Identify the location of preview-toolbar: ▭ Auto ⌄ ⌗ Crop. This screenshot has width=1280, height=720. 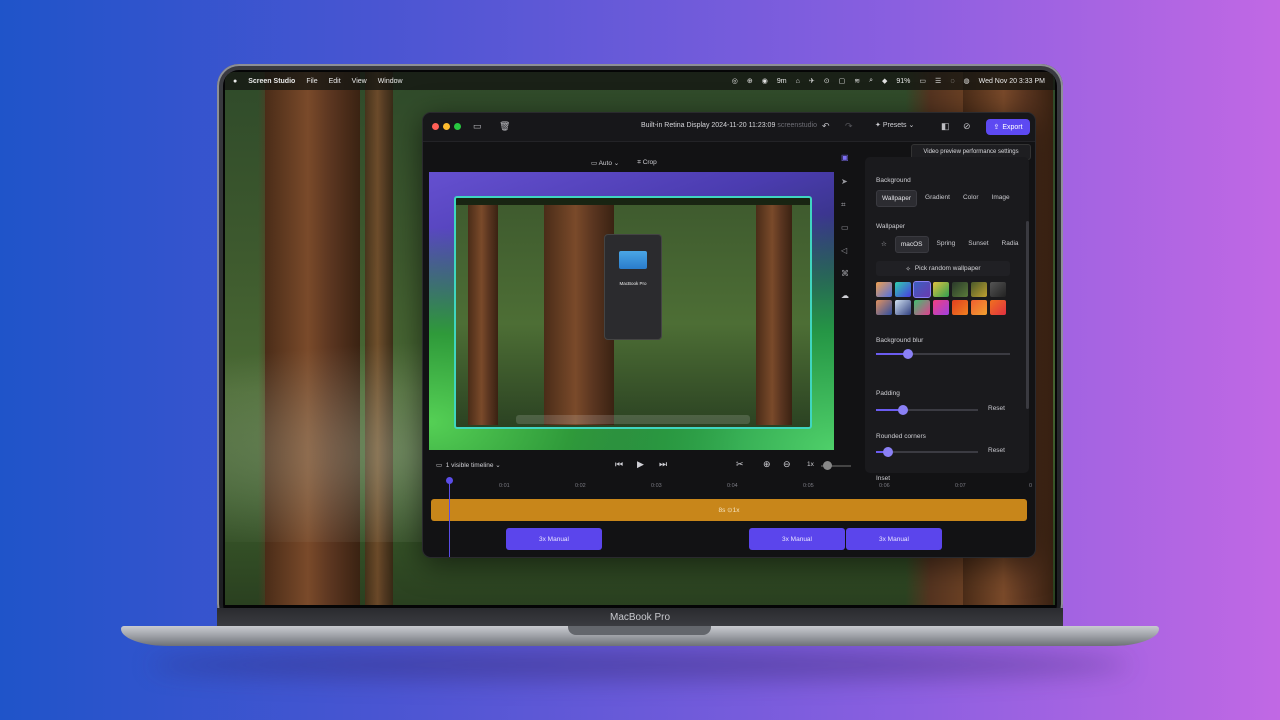
(624, 163).